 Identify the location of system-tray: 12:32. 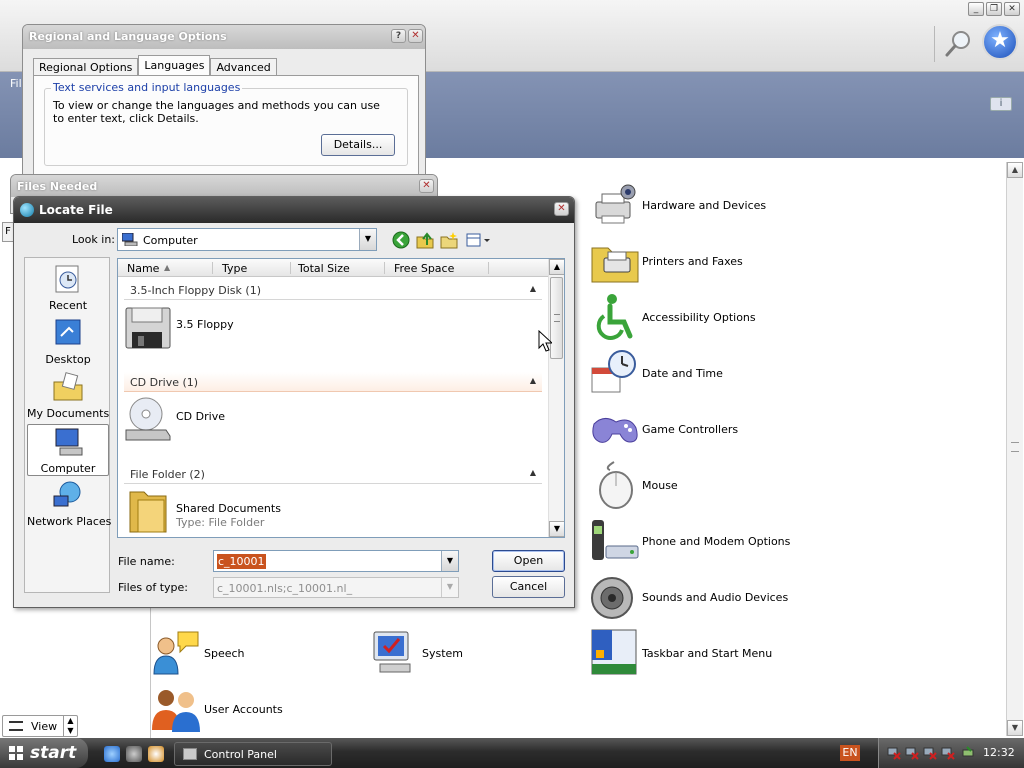
(951, 753).